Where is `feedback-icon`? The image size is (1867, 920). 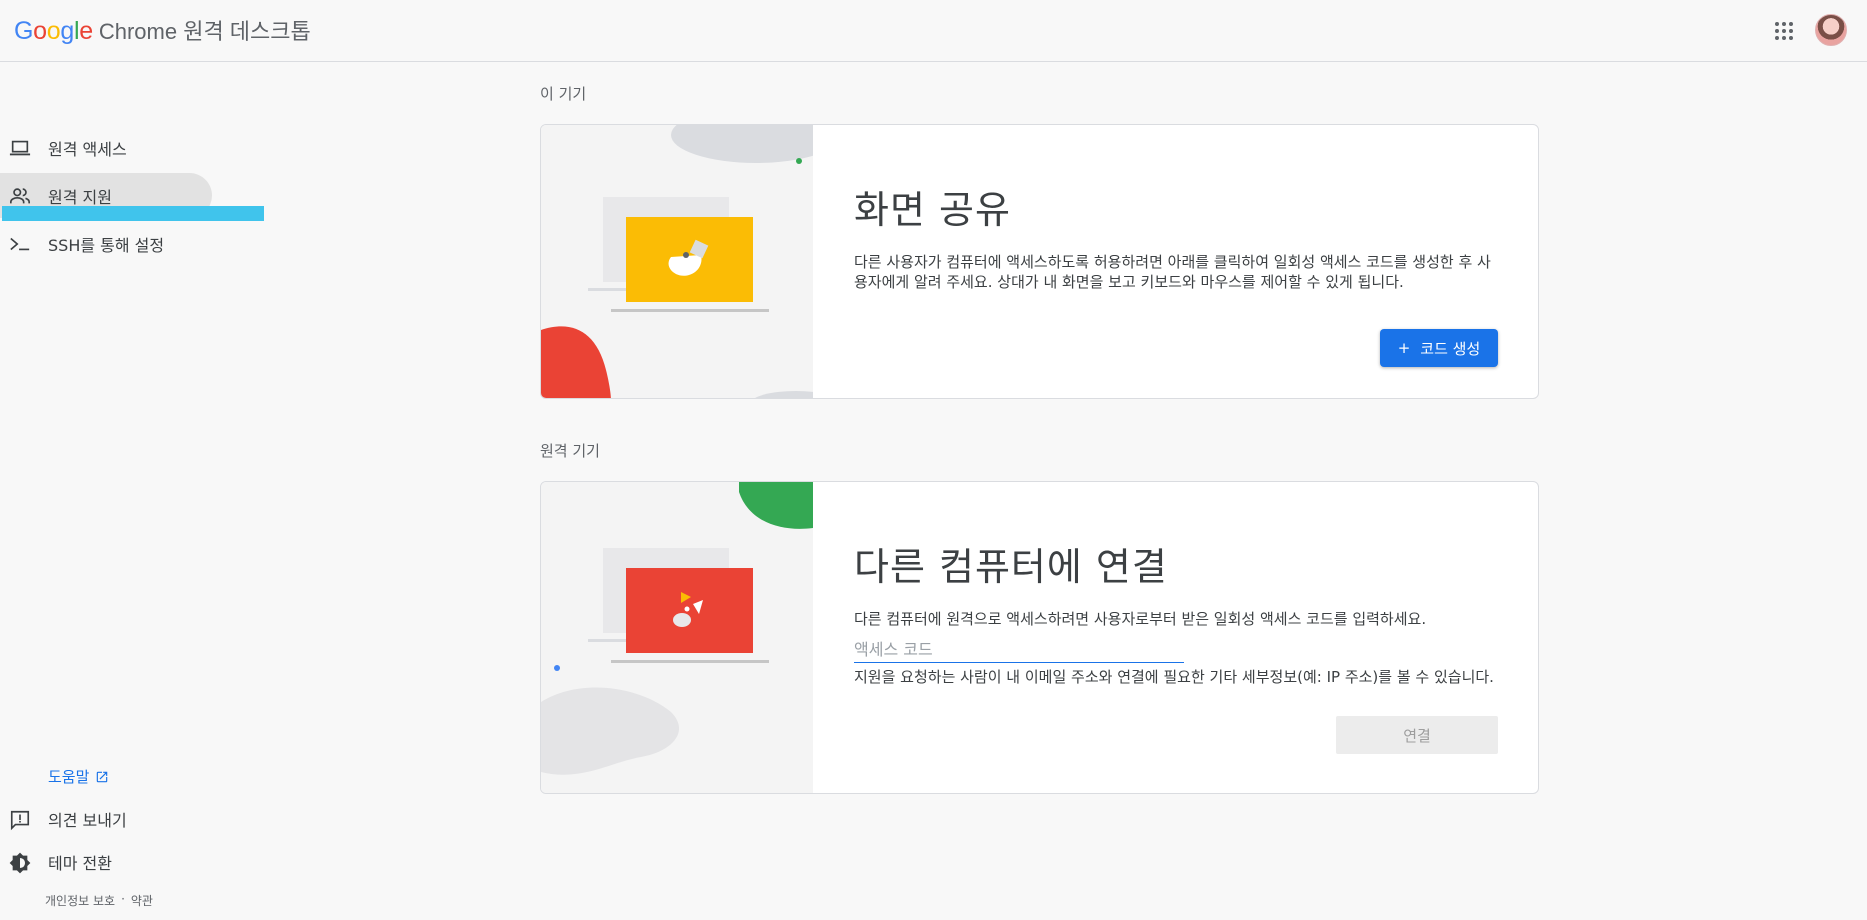 feedback-icon is located at coordinates (20, 820).